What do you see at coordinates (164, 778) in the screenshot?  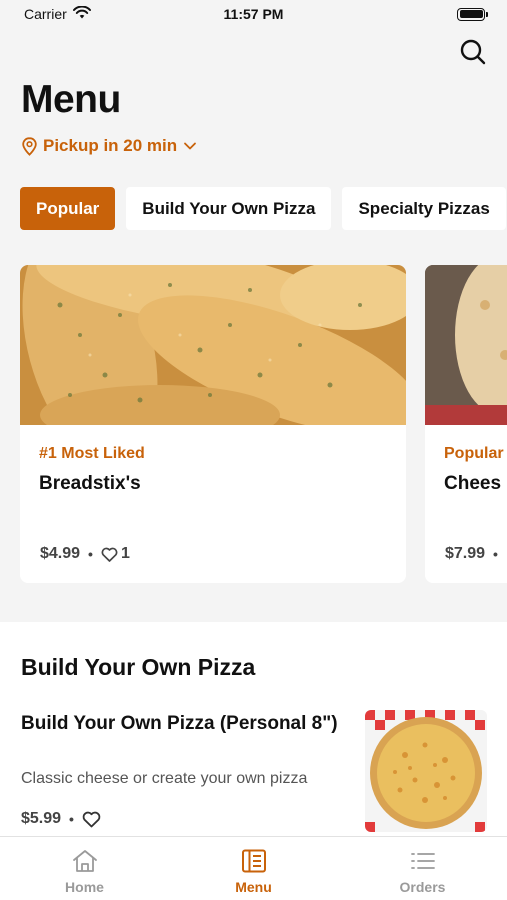 I see `menu-item-description: Classic cheese or create your own pizza` at bounding box center [164, 778].